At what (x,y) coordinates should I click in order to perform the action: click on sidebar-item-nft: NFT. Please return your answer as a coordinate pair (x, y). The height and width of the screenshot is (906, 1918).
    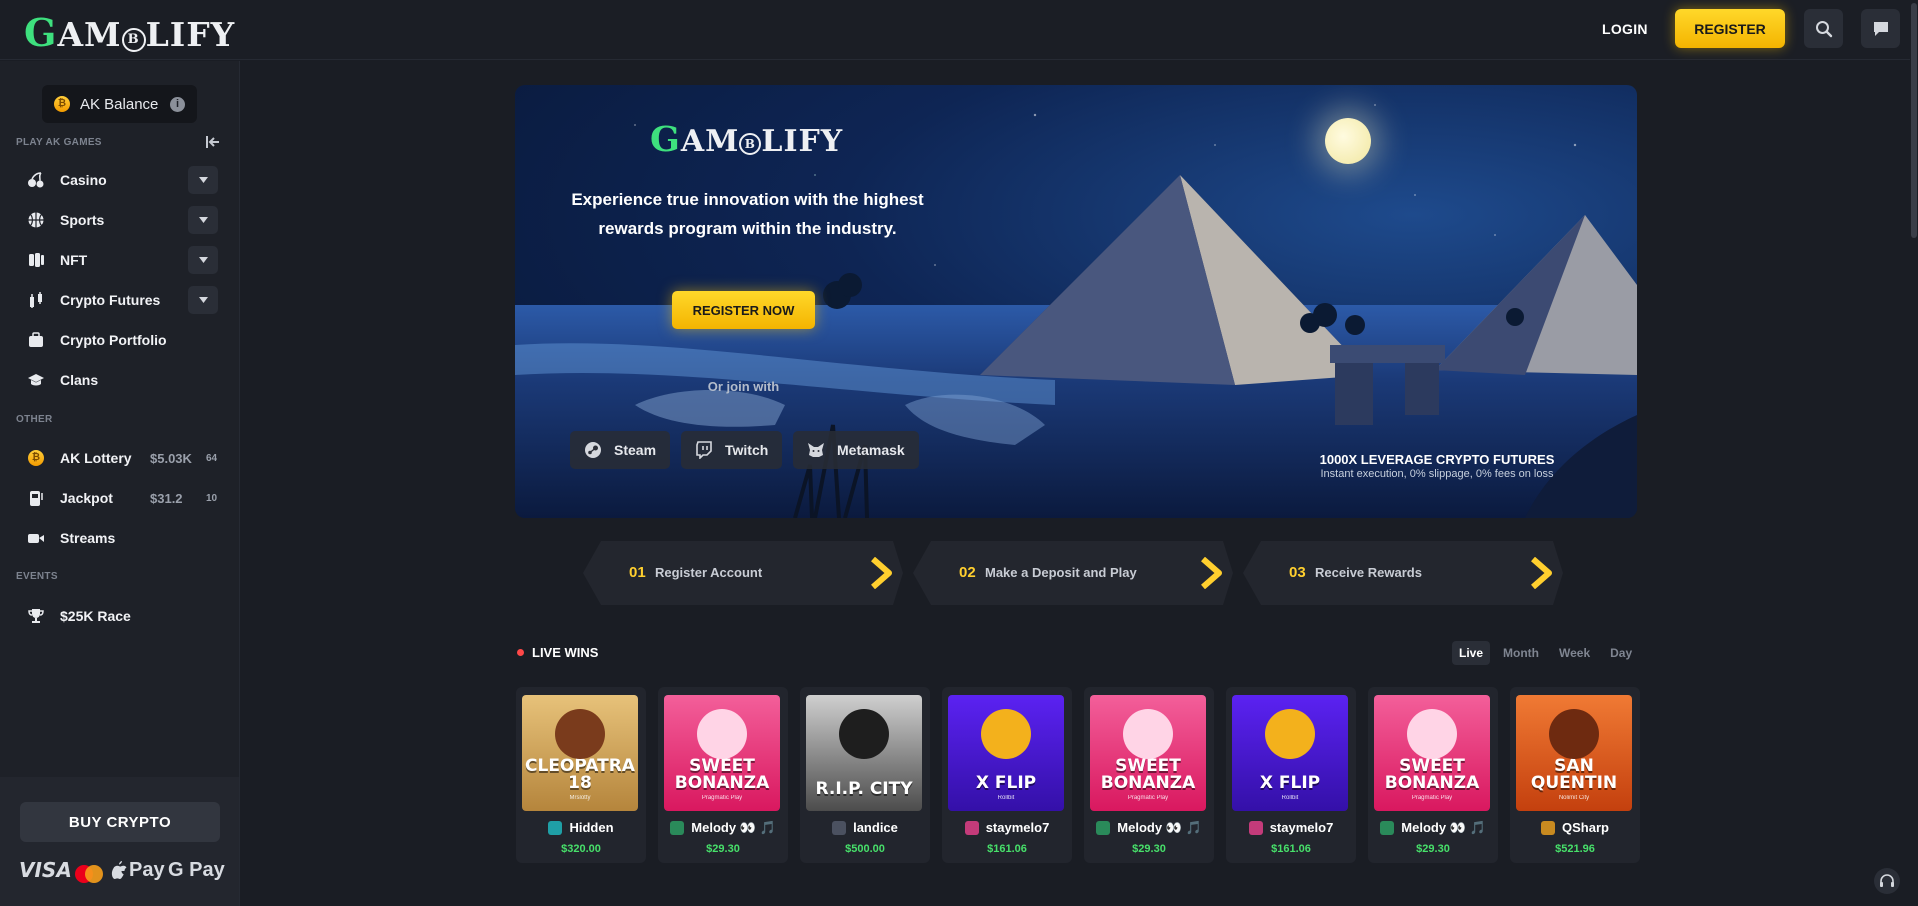
    Looking at the image, I should click on (117, 260).